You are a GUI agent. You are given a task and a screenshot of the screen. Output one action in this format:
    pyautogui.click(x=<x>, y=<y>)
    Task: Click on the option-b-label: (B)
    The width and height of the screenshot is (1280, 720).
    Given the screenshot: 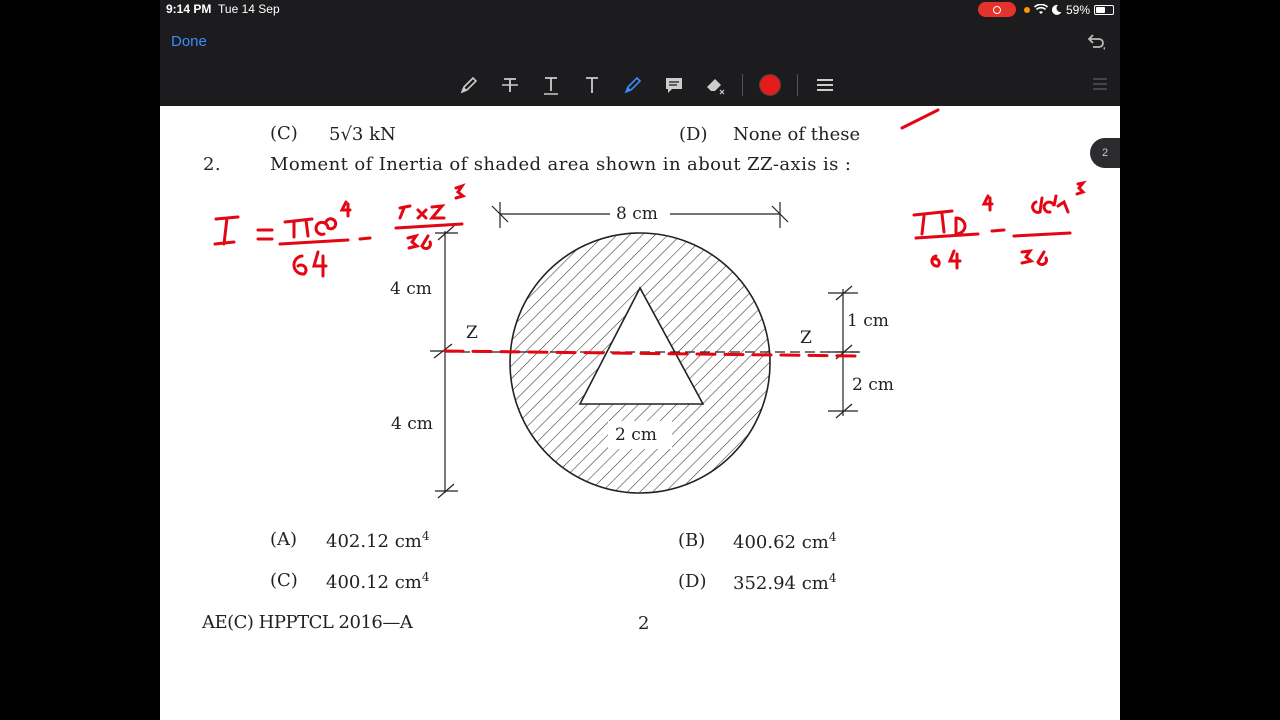 What is the action you would take?
    pyautogui.click(x=691, y=540)
    